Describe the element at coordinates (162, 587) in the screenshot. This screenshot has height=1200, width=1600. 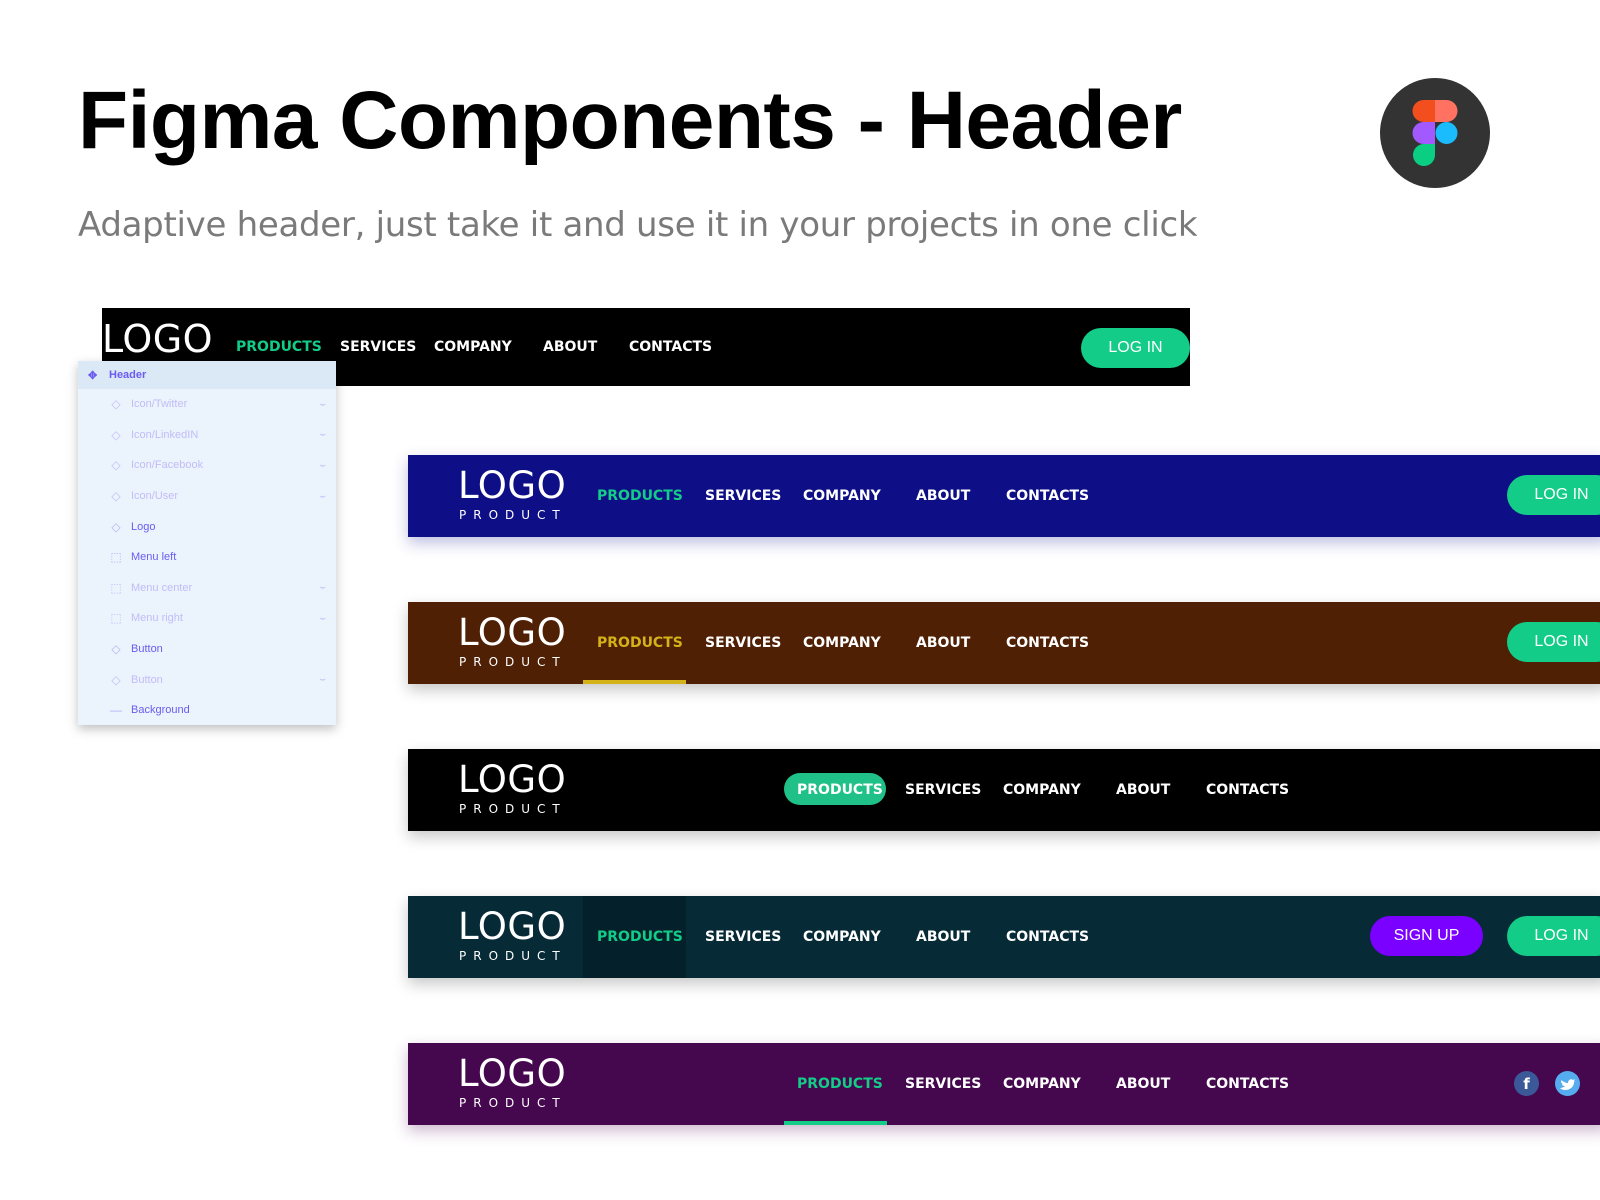
I see `layer-label: Menu center` at that location.